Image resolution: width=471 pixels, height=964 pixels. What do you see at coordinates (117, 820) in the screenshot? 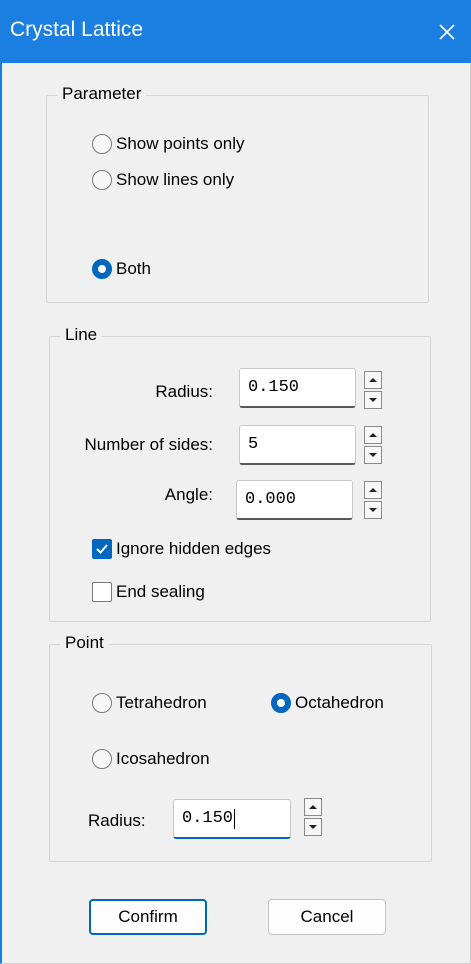
I see `point-radius-label: Radius:` at bounding box center [117, 820].